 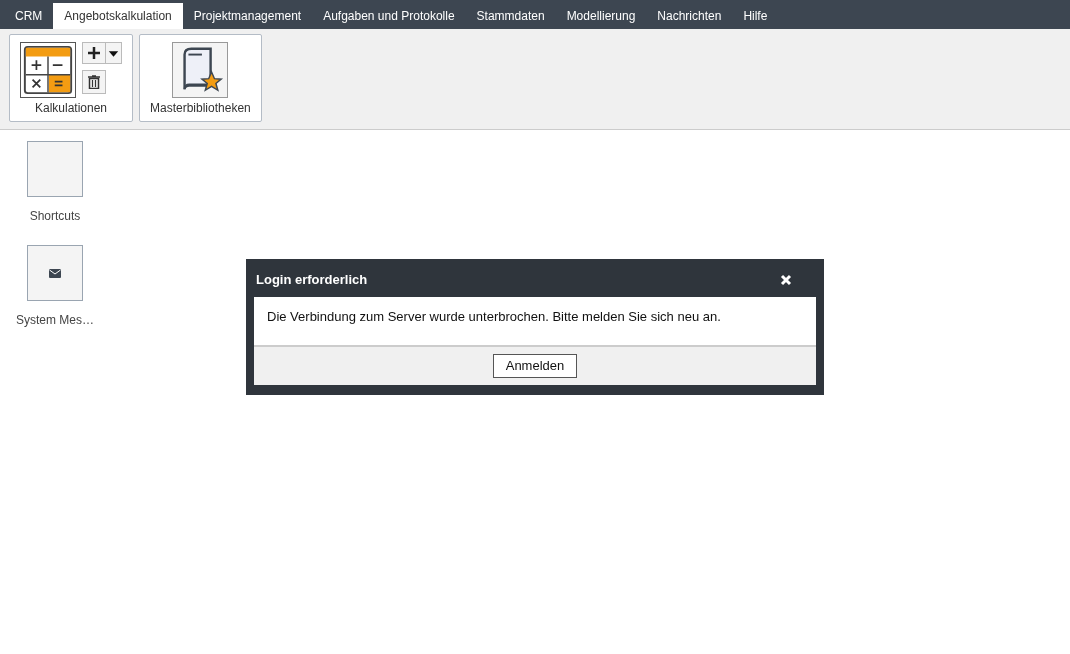 I want to click on tile-label: Shortcuts, so click(x=55, y=216).